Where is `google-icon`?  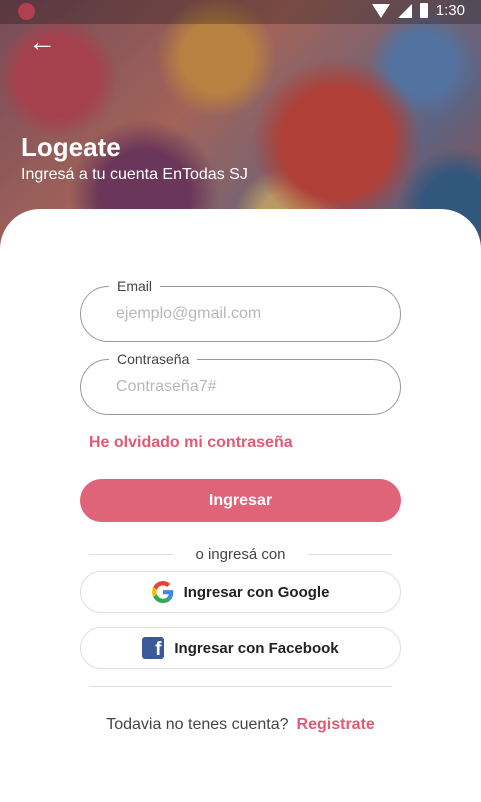
google-icon is located at coordinates (162, 592).